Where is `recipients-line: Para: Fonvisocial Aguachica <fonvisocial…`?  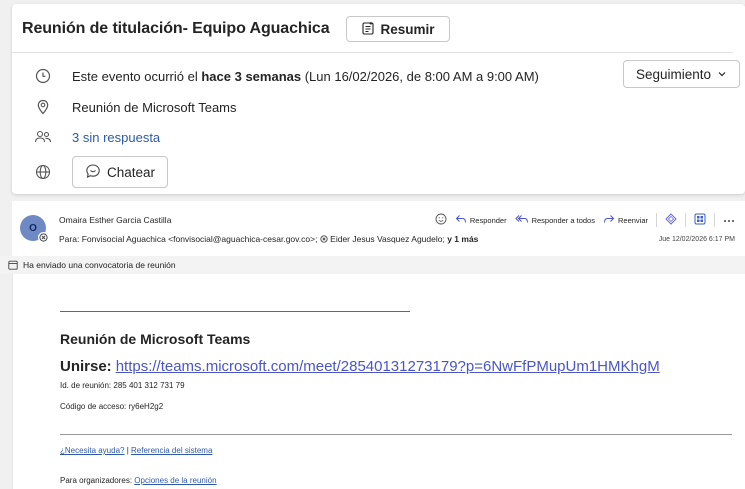 recipients-line: Para: Fonvisocial Aguachica <fonvisocial… is located at coordinates (269, 239).